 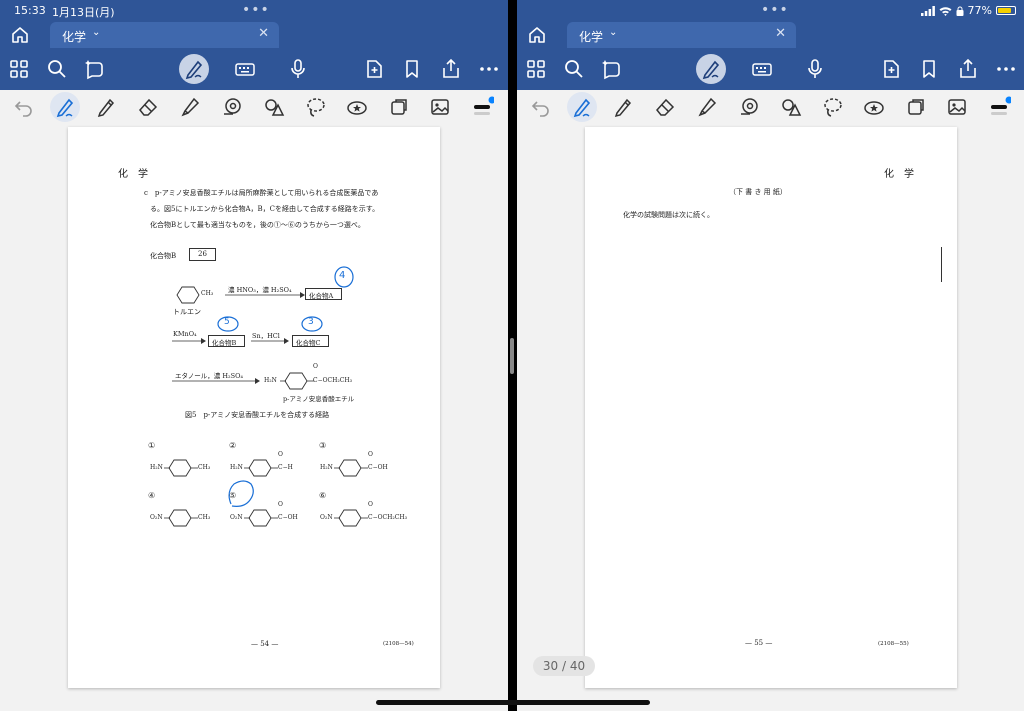 I want to click on handwritten-note: 5, so click(x=227, y=322).